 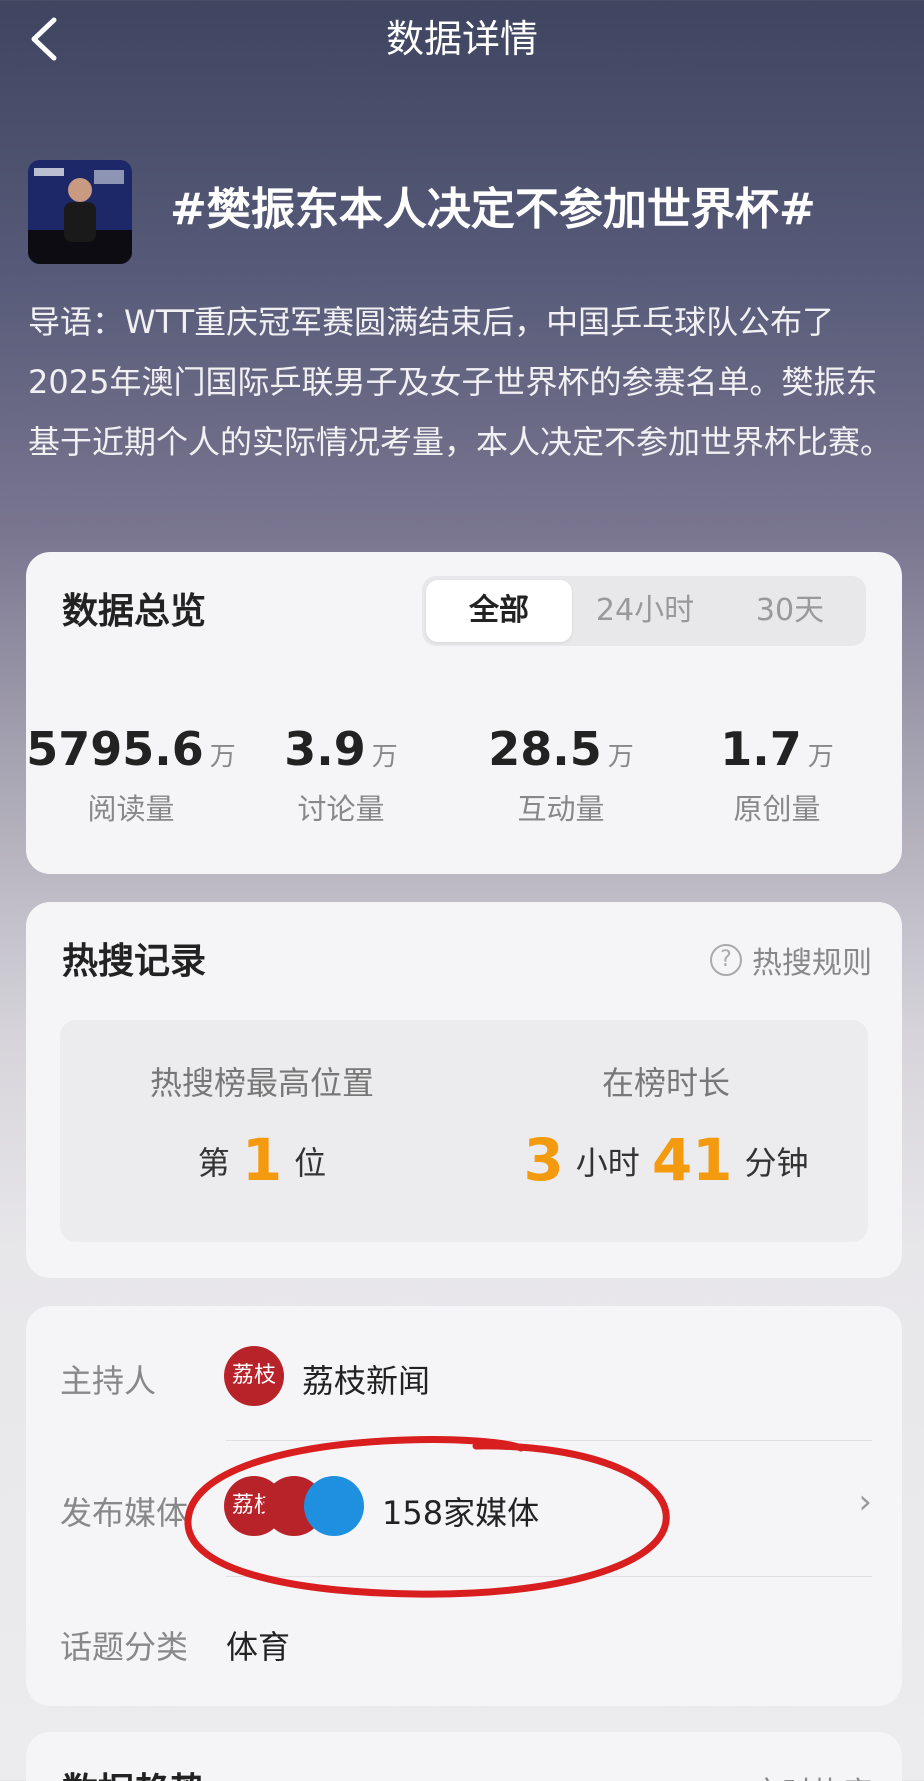 I want to click on host-label: 主持人, so click(x=108, y=1381).